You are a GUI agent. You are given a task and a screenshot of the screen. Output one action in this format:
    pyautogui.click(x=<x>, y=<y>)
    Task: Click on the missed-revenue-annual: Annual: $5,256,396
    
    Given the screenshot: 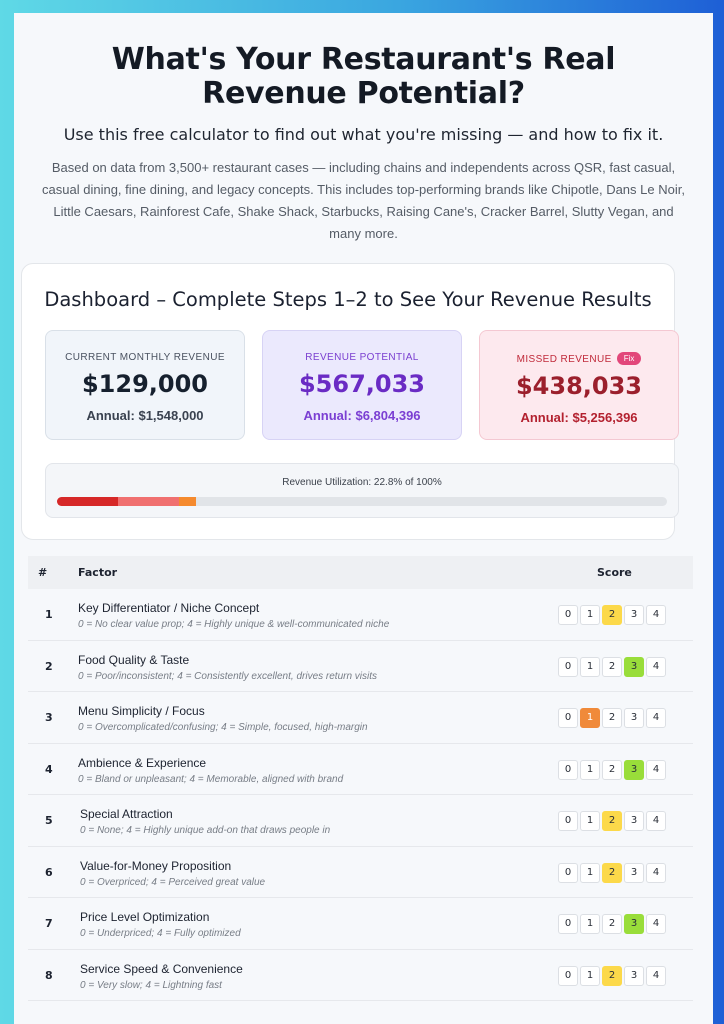 What is the action you would take?
    pyautogui.click(x=579, y=417)
    